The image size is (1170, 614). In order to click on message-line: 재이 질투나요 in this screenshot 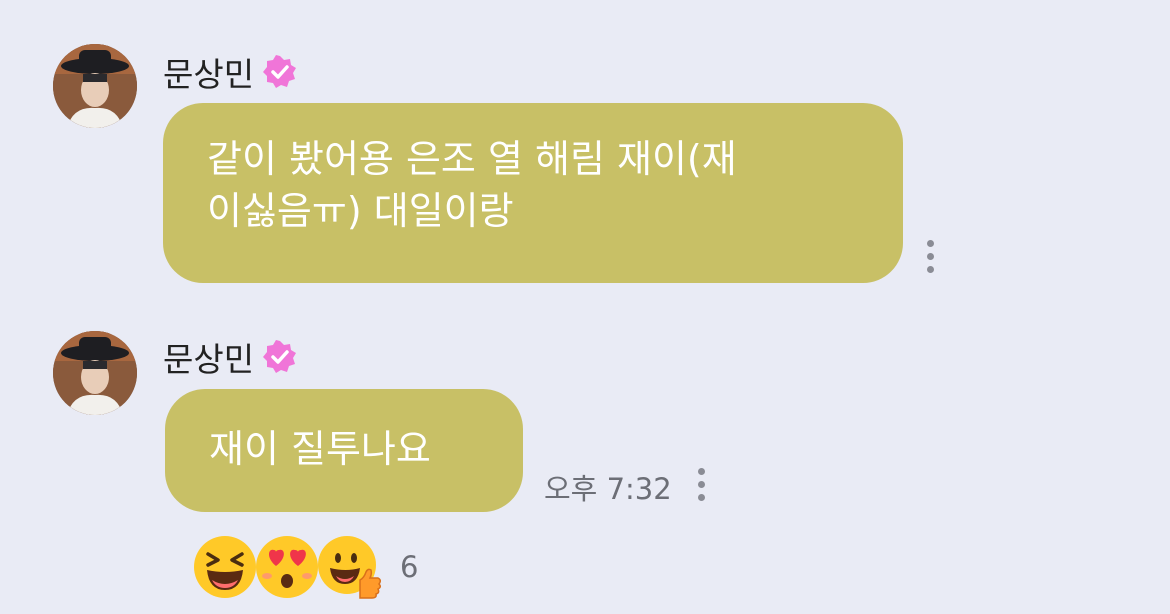, I will do `click(320, 449)`.